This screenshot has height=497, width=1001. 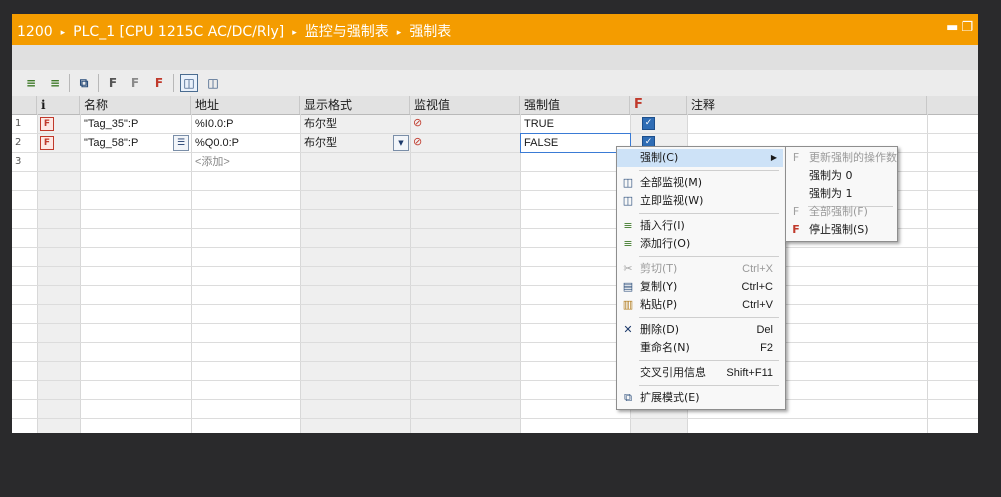 What do you see at coordinates (673, 372) in the screenshot?
I see `menu-item-label: 交叉引用信息` at bounding box center [673, 372].